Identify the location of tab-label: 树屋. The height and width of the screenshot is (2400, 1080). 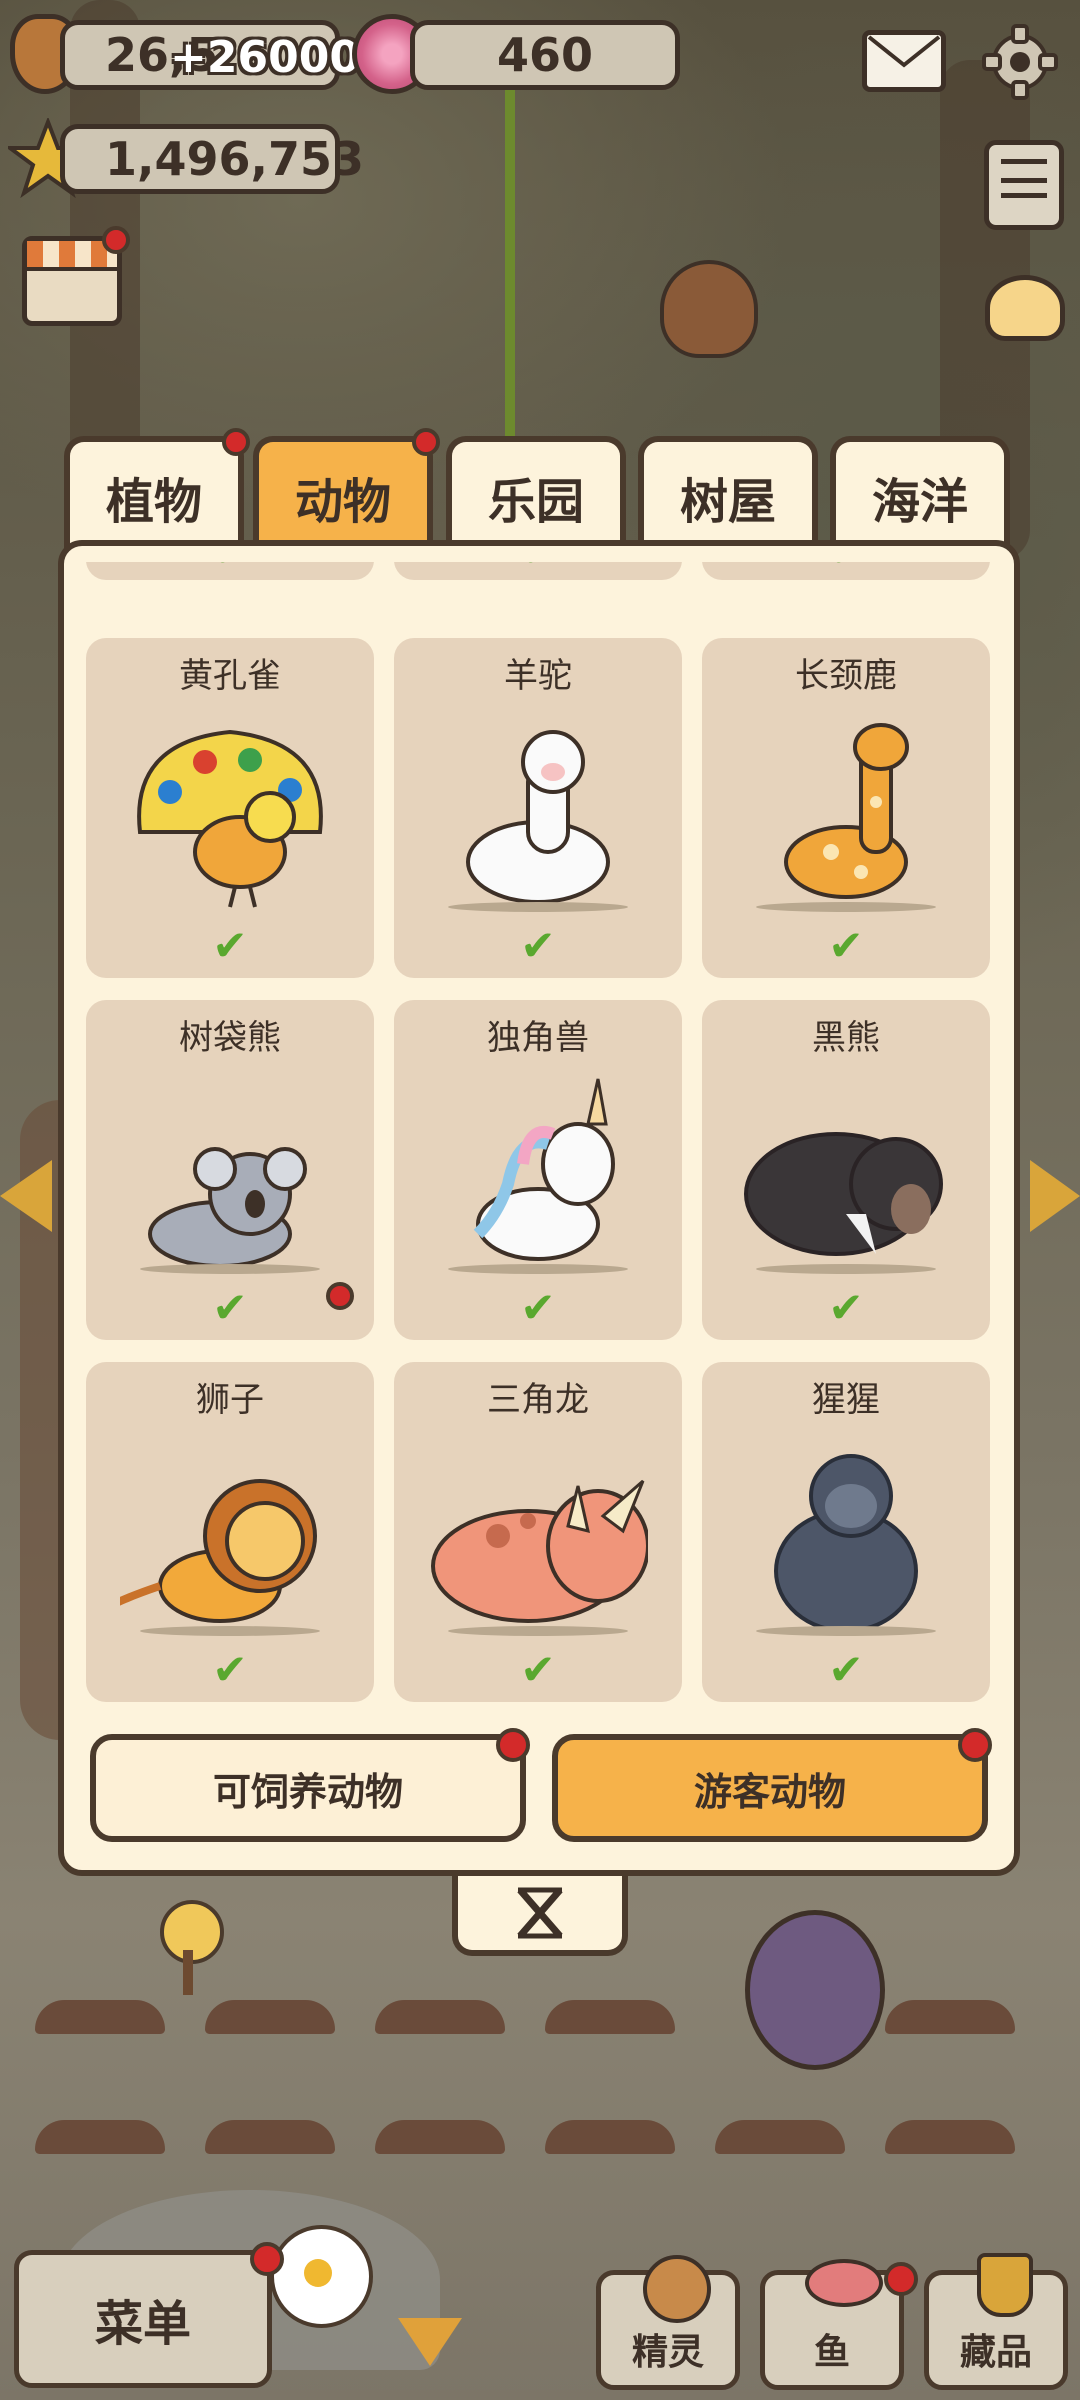
(727, 502).